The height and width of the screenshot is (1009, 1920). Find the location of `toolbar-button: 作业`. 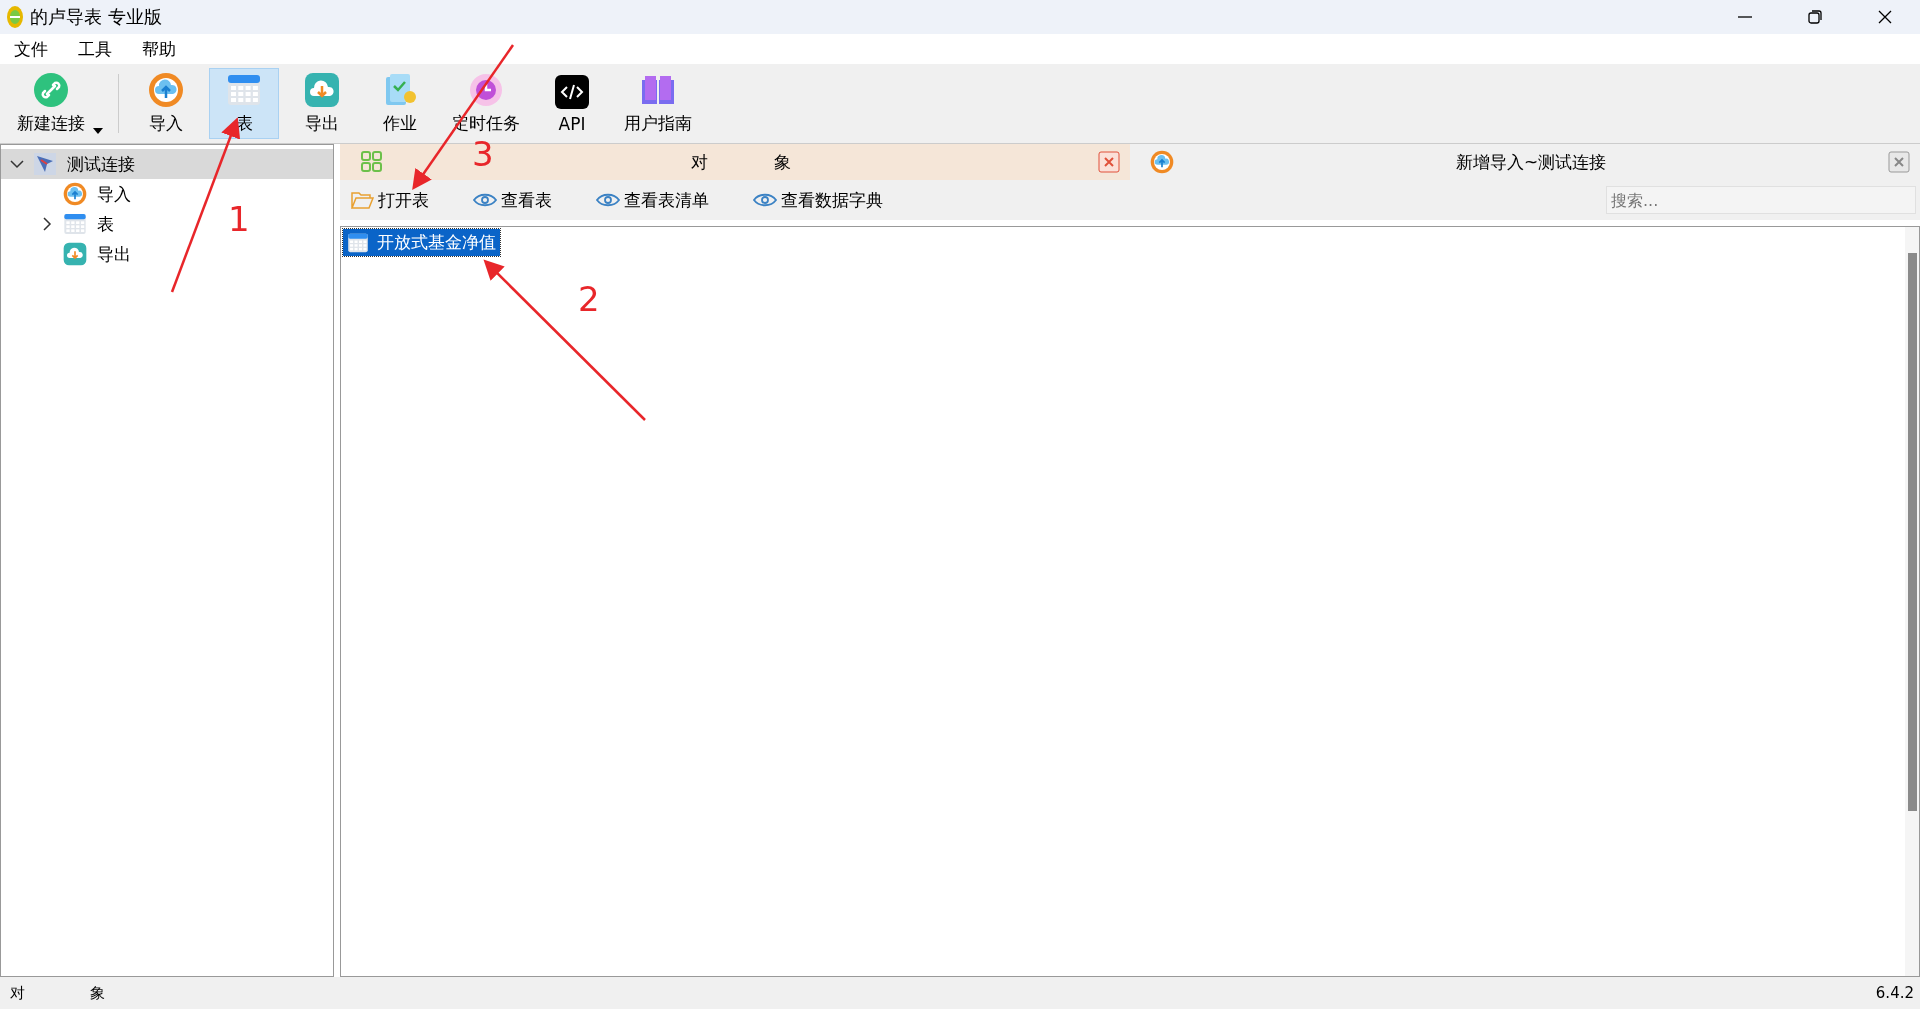

toolbar-button: 作业 is located at coordinates (400, 103).